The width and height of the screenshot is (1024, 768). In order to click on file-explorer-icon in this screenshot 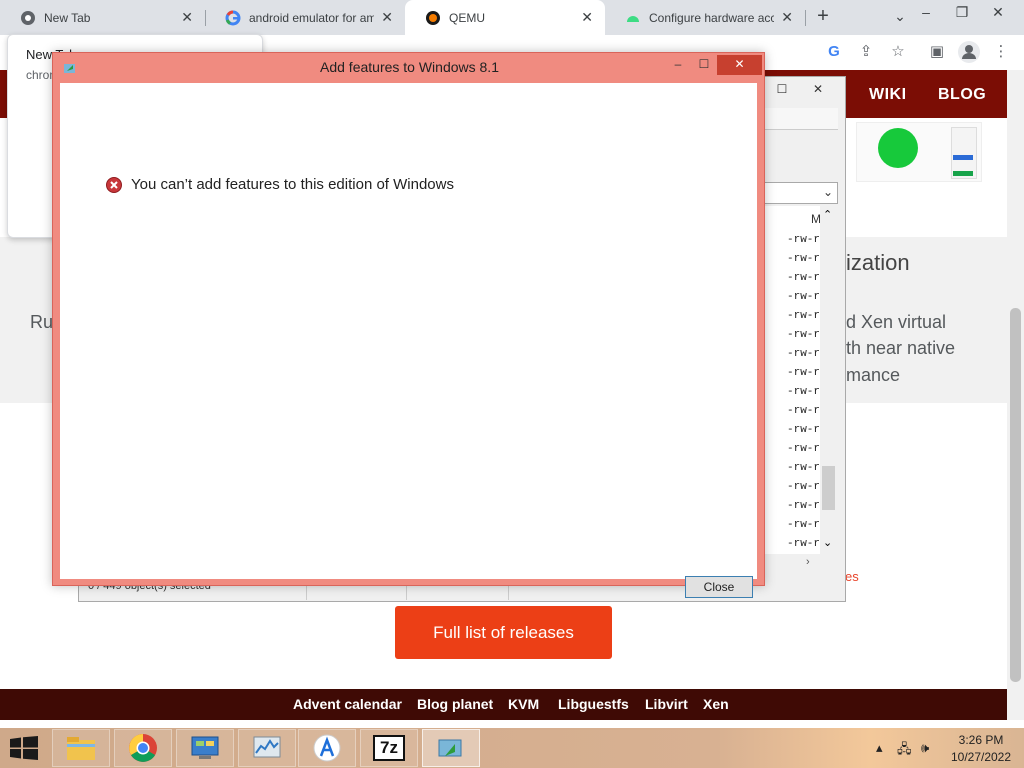, I will do `click(81, 748)`.